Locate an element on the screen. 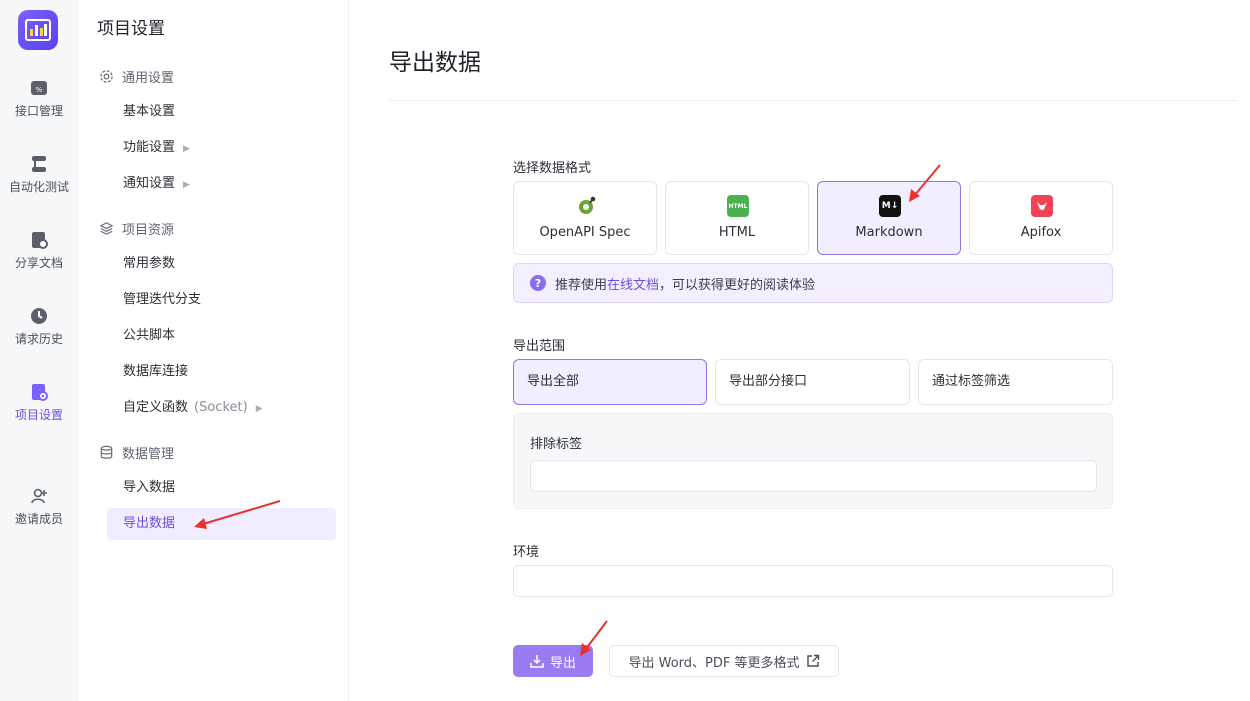 The height and width of the screenshot is (701, 1250). rail-item-project-settings: 项目设置 is located at coordinates (39, 402).